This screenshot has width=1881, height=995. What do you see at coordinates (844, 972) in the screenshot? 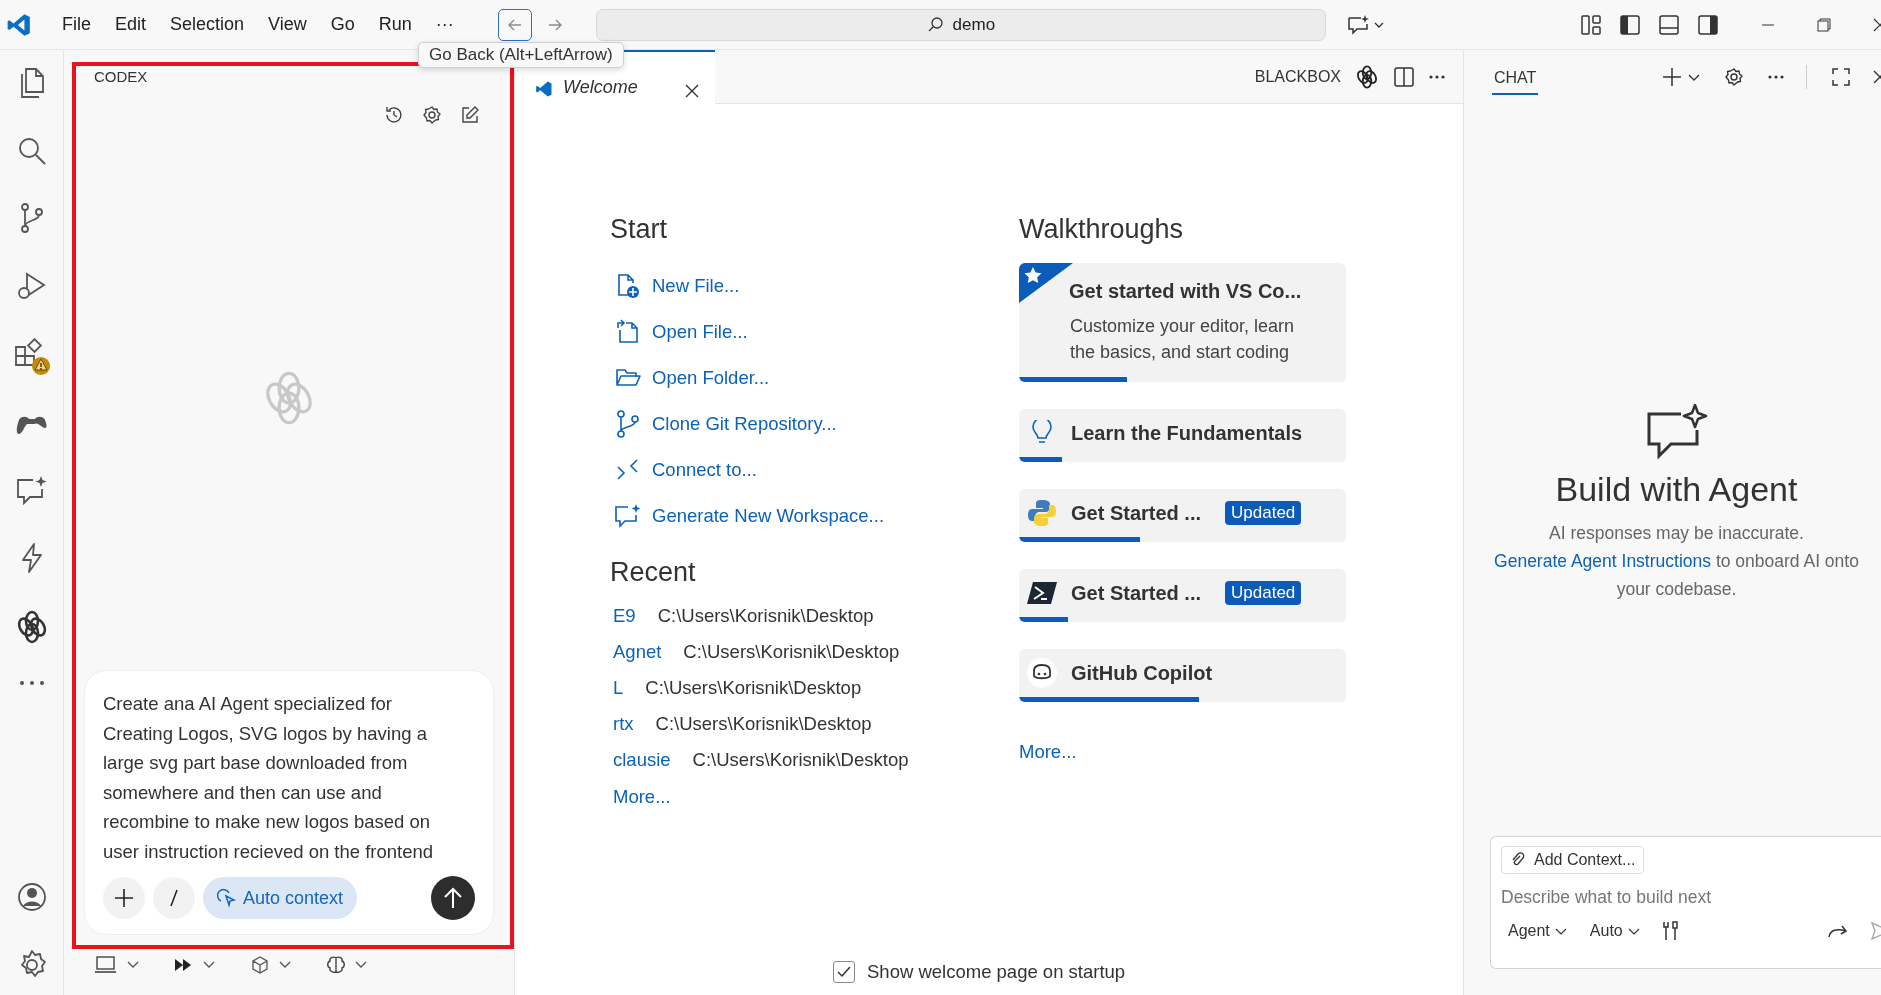
I see `checkbox` at bounding box center [844, 972].